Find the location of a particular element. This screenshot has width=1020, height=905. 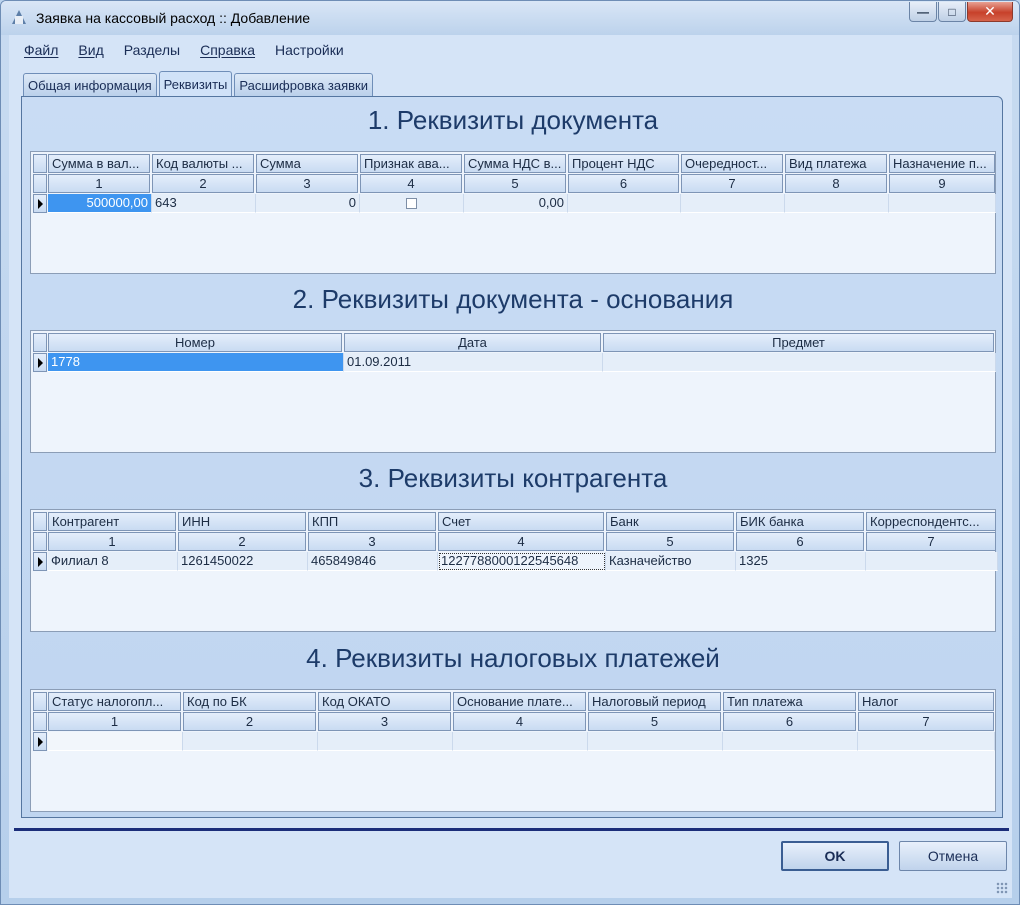

column-header: Банк is located at coordinates (670, 521).